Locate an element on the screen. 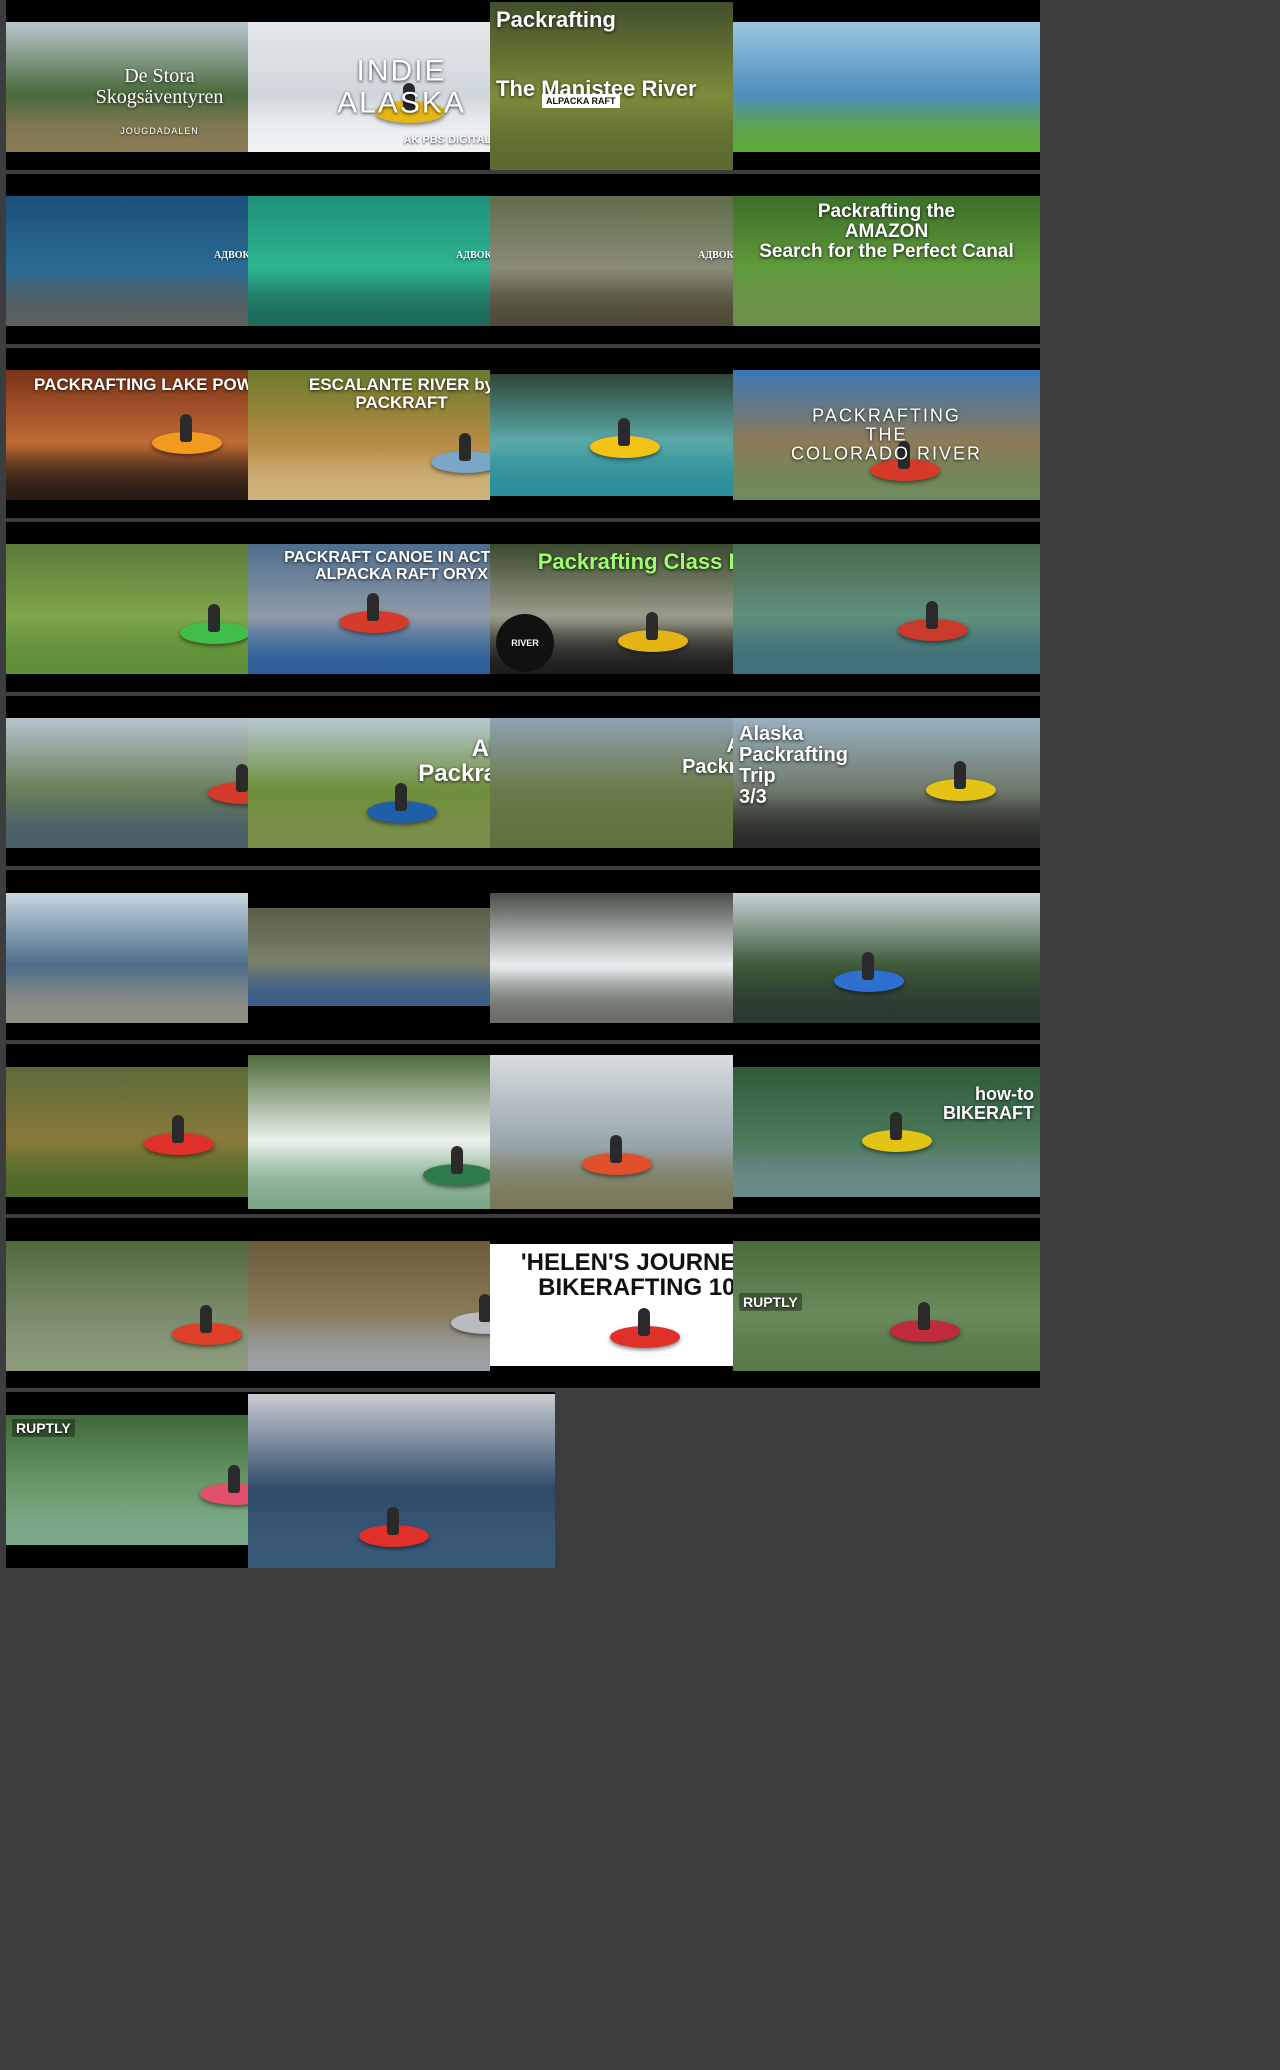  video-thumbnail-image: Alaska Packrafting Trip 3/3 is located at coordinates (886, 783).